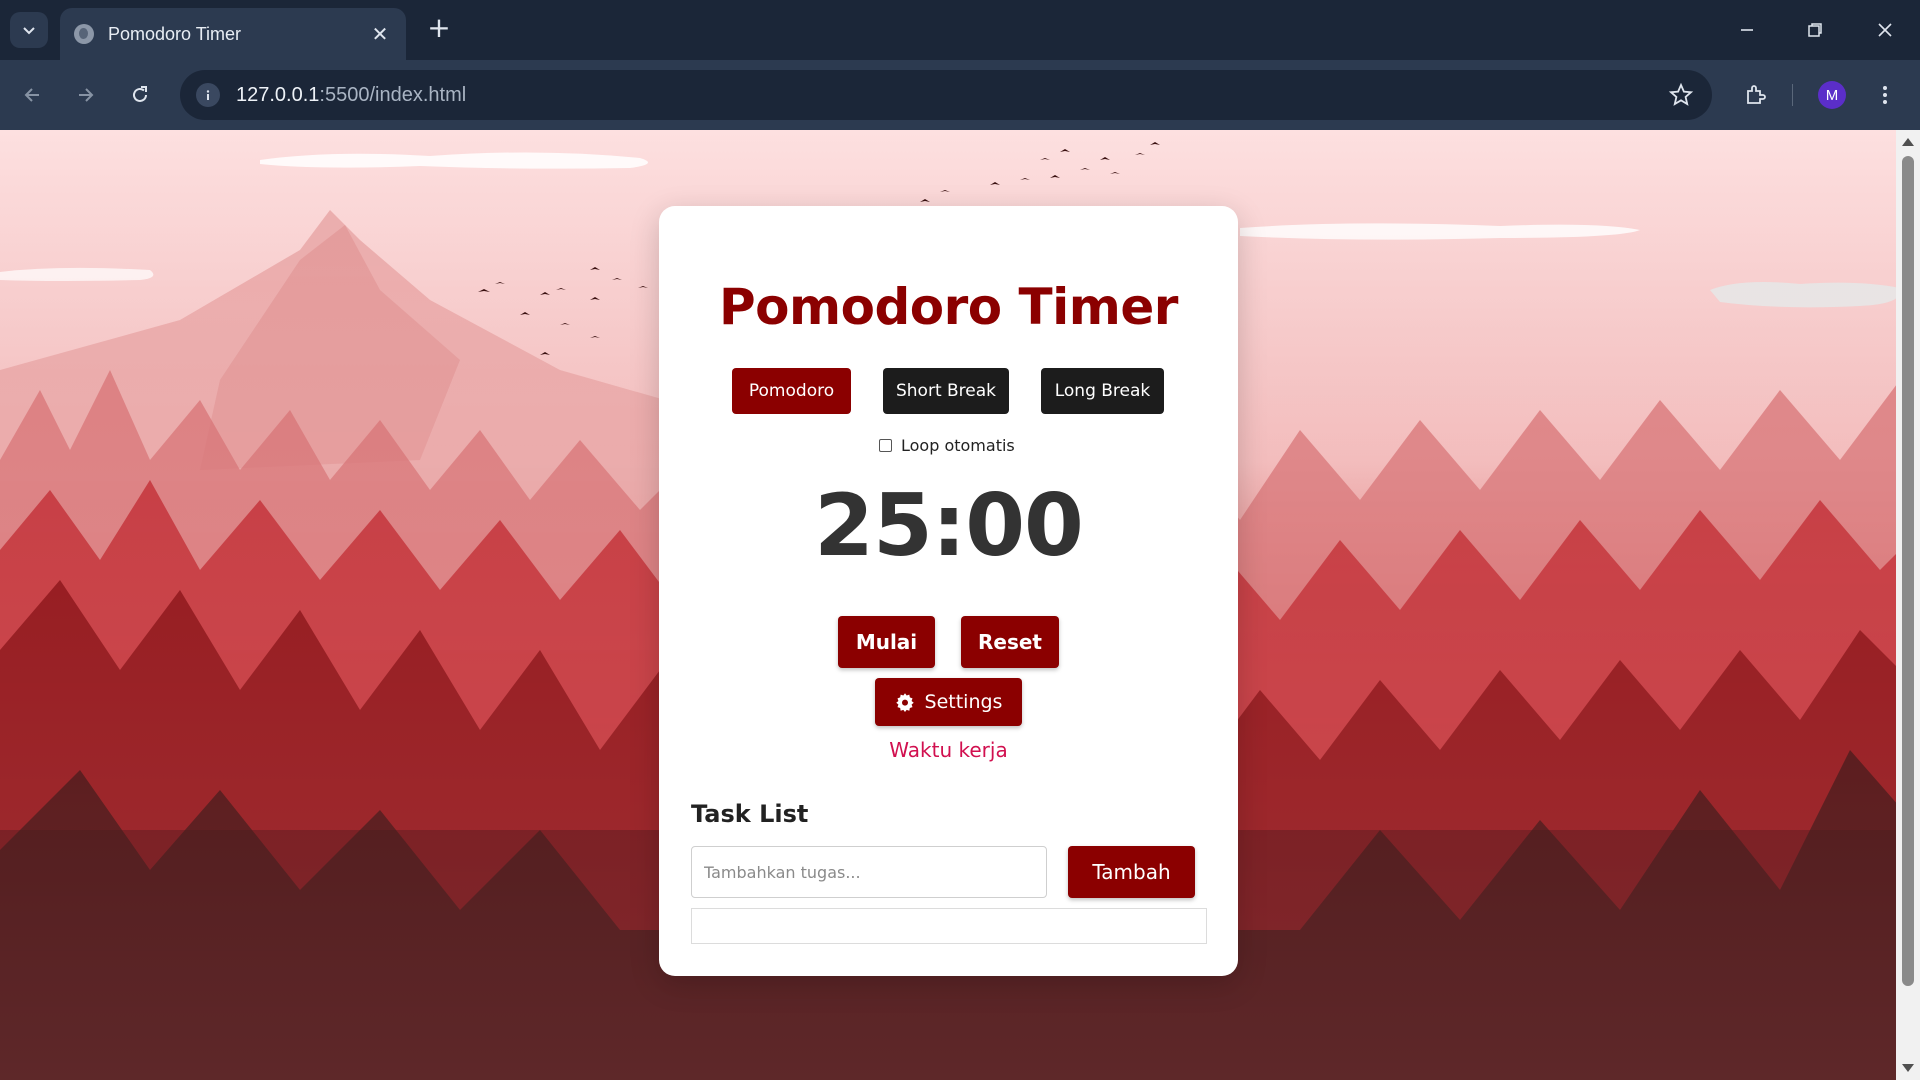 The width and height of the screenshot is (1920, 1080). What do you see at coordinates (960, 30) in the screenshot?
I see `tab-strip: Pomodoro Timer ✕ +` at bounding box center [960, 30].